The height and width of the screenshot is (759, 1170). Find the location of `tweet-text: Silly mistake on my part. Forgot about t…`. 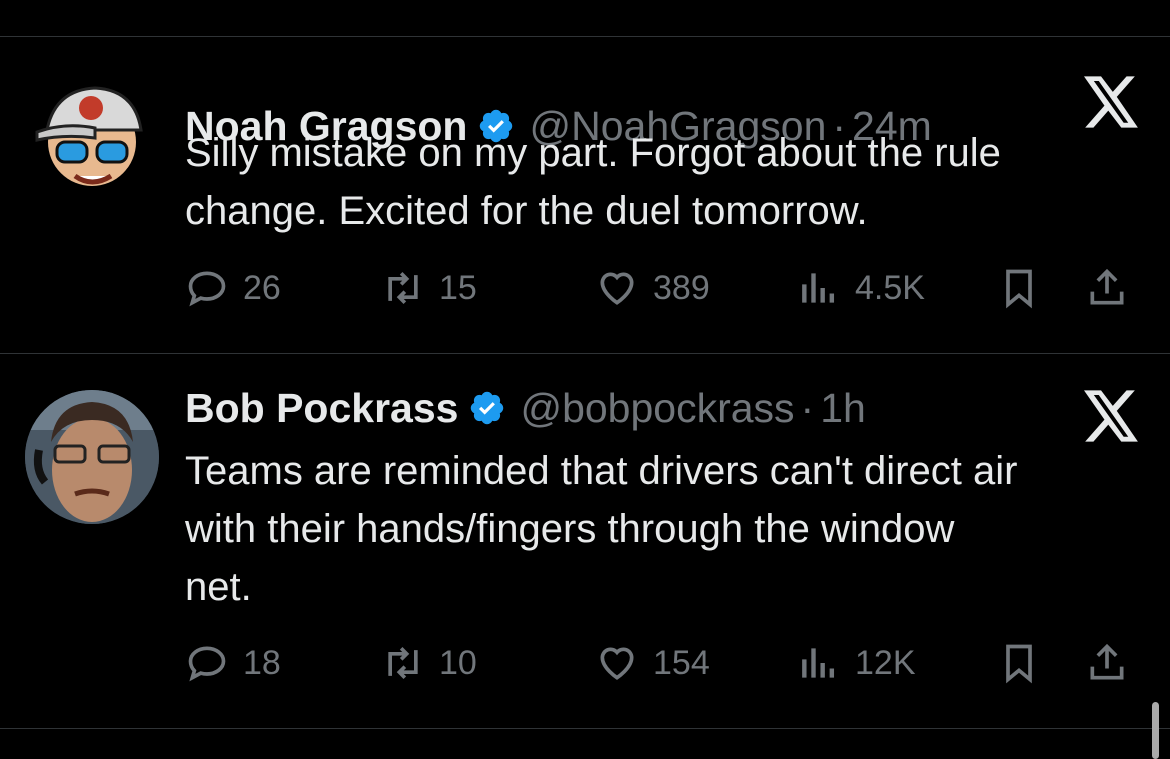

tweet-text: Silly mistake on my part. Forgot about t… is located at coordinates (593, 182).